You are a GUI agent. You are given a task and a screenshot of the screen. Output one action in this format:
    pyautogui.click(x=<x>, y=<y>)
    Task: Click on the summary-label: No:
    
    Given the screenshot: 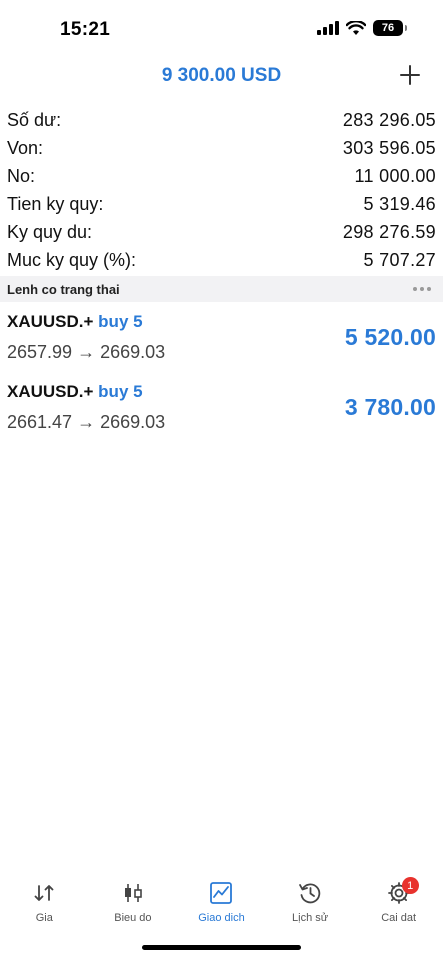 What is the action you would take?
    pyautogui.click(x=21, y=175)
    